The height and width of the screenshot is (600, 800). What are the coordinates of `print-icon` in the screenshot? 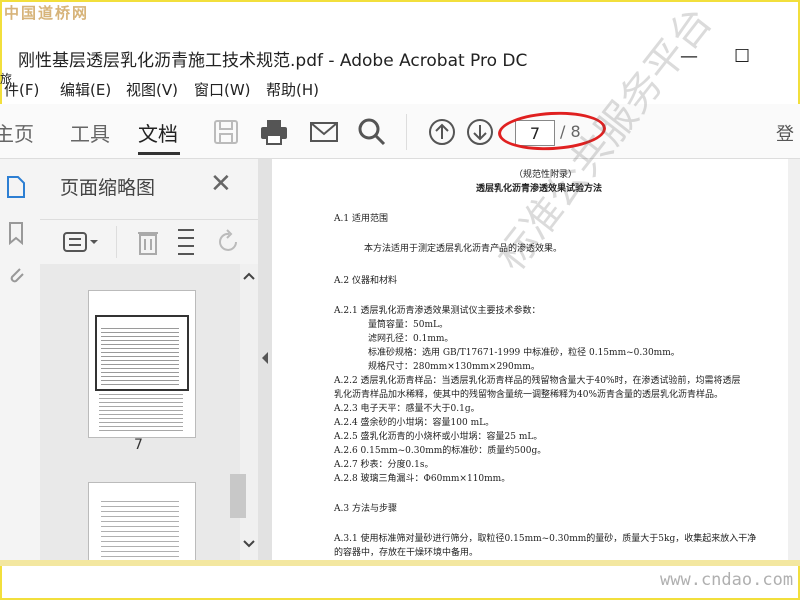 It's located at (274, 132).